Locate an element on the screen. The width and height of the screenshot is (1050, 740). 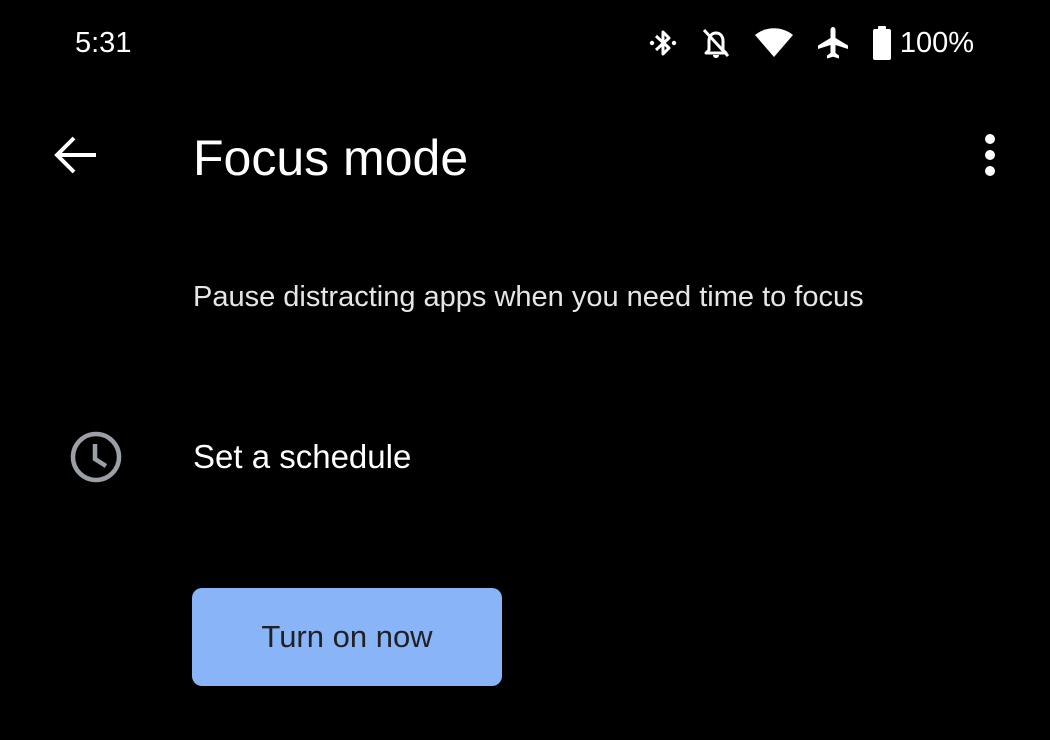
back-button is located at coordinates (75, 157).